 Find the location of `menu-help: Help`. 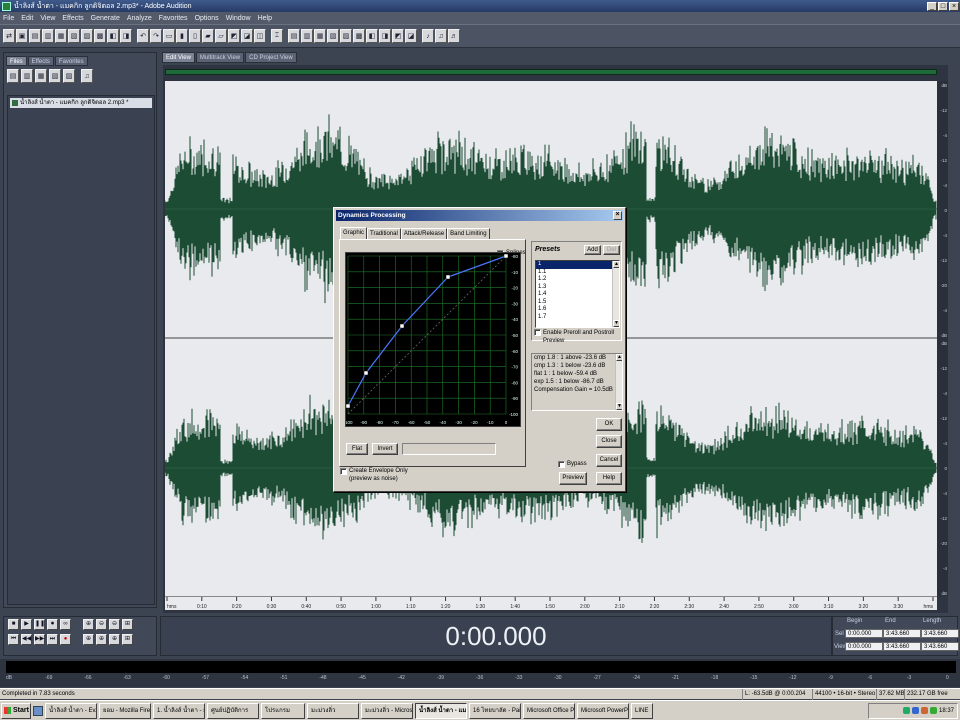

menu-help: Help is located at coordinates (265, 18).